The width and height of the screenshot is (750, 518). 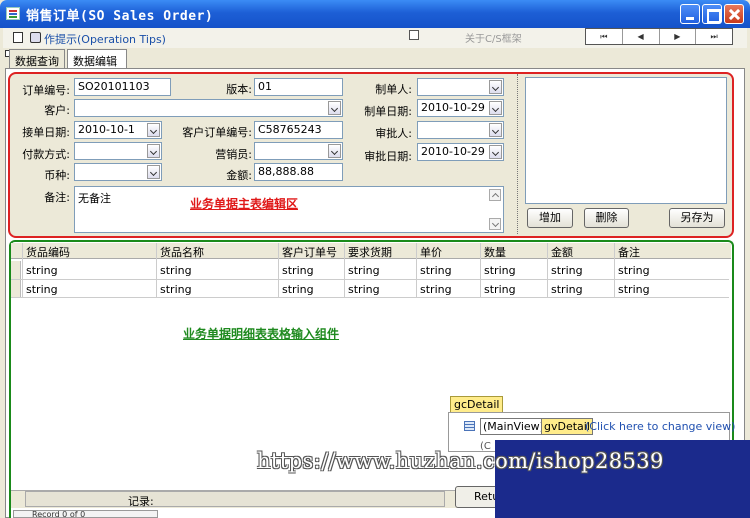 I want to click on toolbar: 作提示(Operation Tips) 关于C/S框架 ⏮ ◀ ▶ ⏭, so click(x=375, y=38).